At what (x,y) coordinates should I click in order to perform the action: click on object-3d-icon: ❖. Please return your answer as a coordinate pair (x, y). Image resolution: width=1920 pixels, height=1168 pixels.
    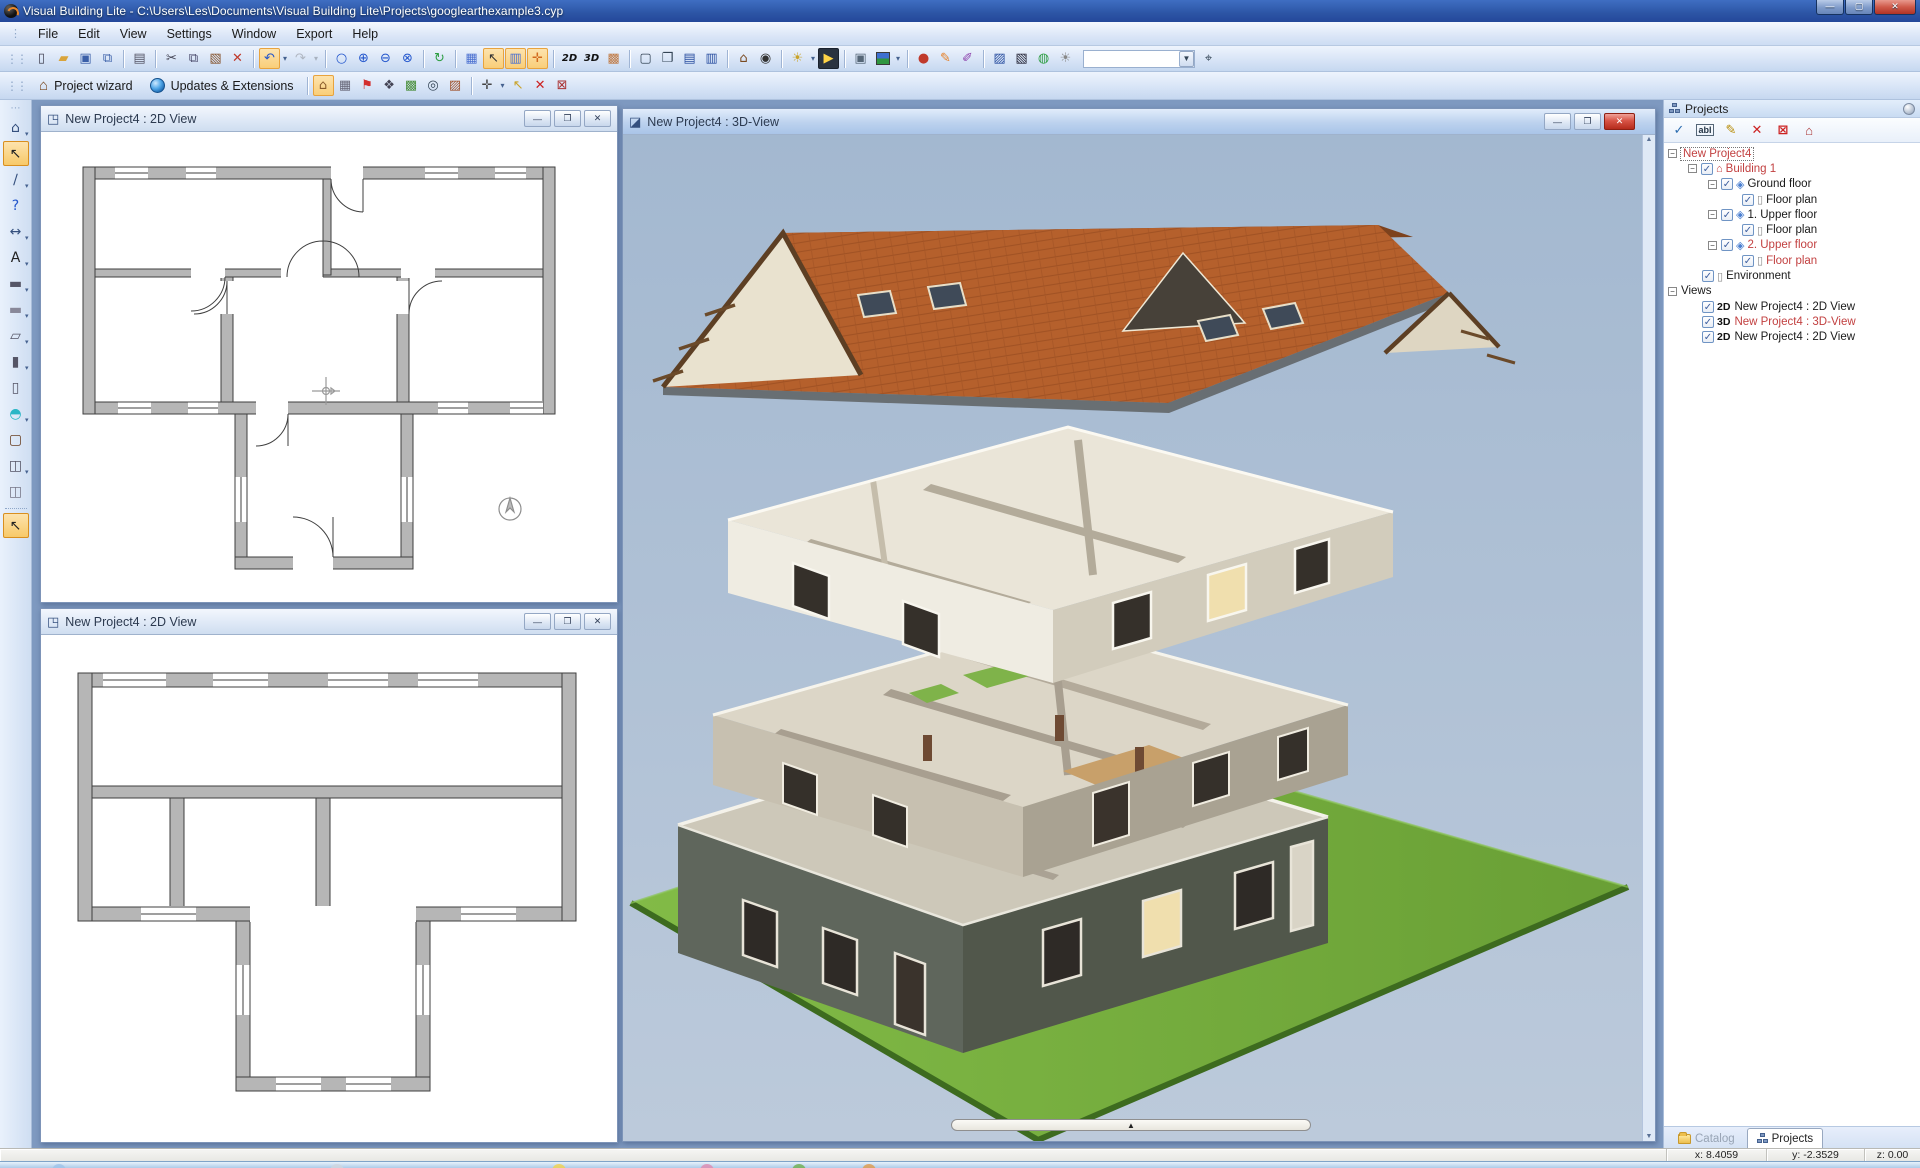
    Looking at the image, I should click on (389, 85).